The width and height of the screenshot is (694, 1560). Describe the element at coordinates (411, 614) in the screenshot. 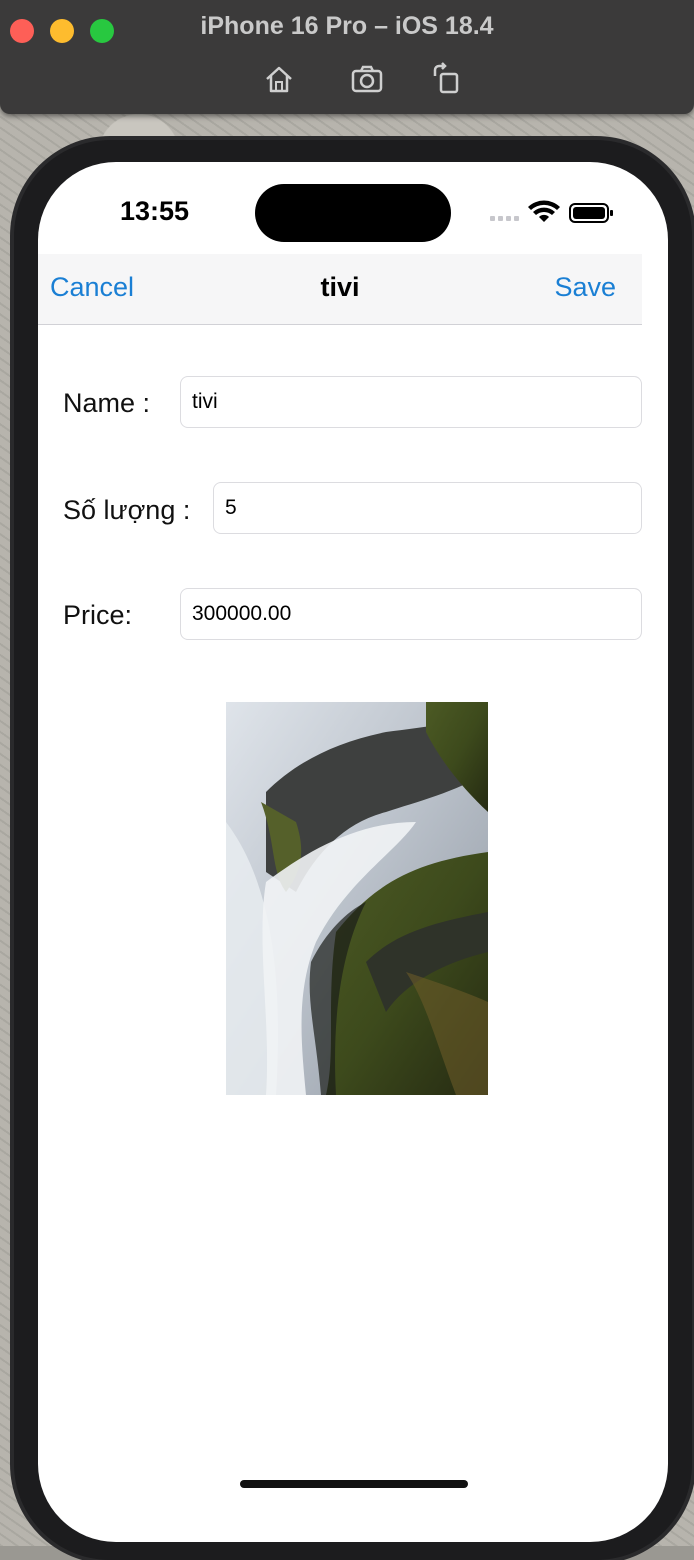

I see `price-field: 300000.00` at that location.